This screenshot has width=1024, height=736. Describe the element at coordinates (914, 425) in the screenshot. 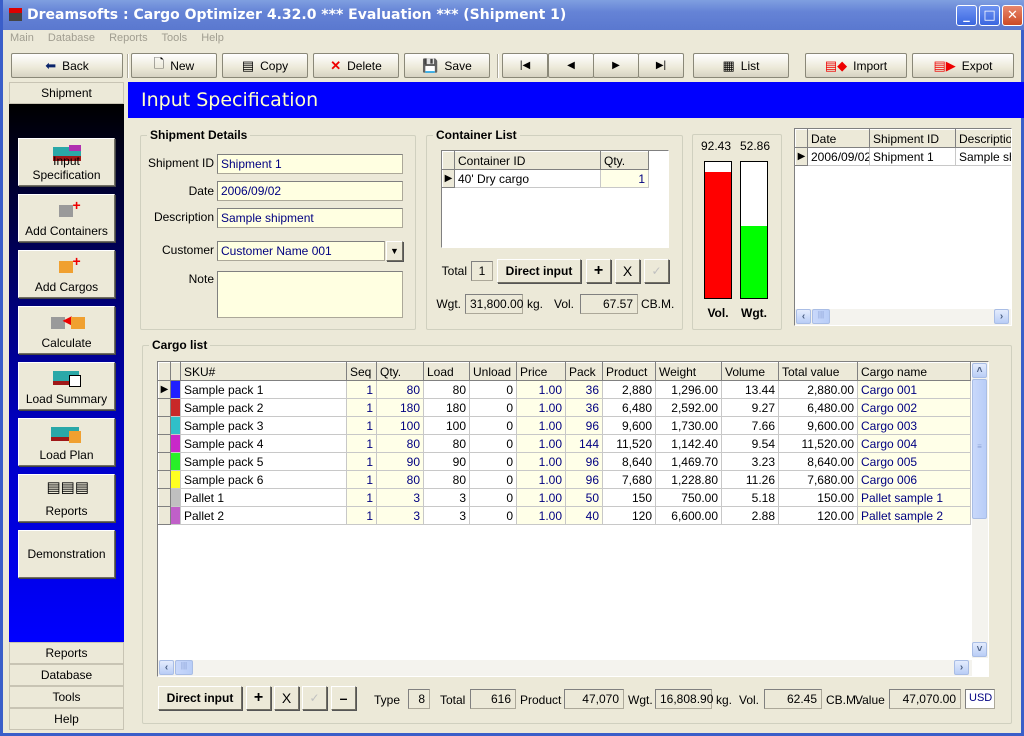

I see `cargo-name-cell: Cargo 003` at that location.